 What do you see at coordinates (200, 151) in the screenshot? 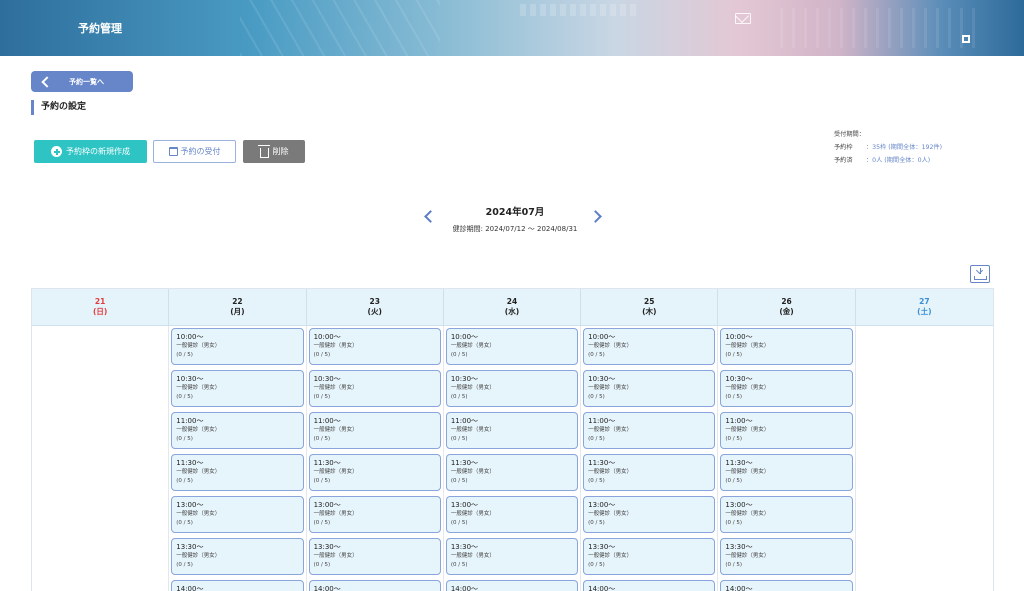
I see `receive-reservation-label: 予約の受付` at bounding box center [200, 151].